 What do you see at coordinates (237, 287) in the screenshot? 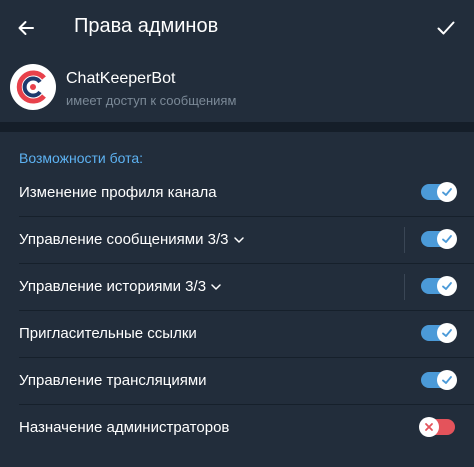
I see `permission-row-manage-stories: Управление историями 3/3` at bounding box center [237, 287].